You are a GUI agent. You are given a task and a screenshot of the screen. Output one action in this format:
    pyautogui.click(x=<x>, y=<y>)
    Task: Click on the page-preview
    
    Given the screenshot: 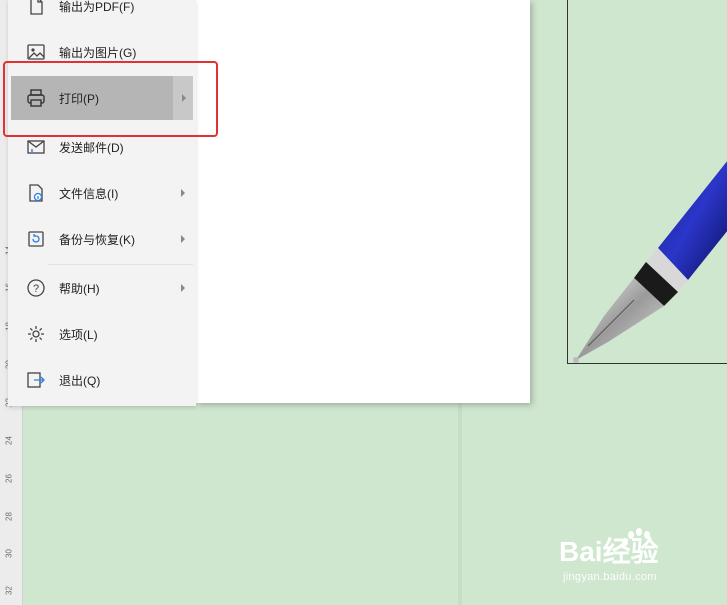 What is the action you would take?
    pyautogui.click(x=647, y=182)
    